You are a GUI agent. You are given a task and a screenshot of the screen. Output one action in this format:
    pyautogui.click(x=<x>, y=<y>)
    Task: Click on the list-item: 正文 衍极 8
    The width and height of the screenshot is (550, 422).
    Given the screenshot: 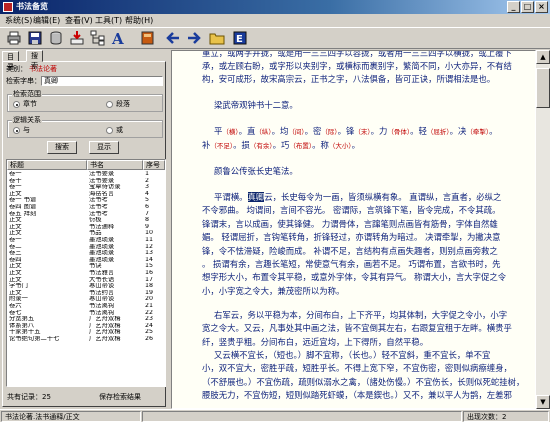 What is the action you would take?
    pyautogui.click(x=86, y=220)
    